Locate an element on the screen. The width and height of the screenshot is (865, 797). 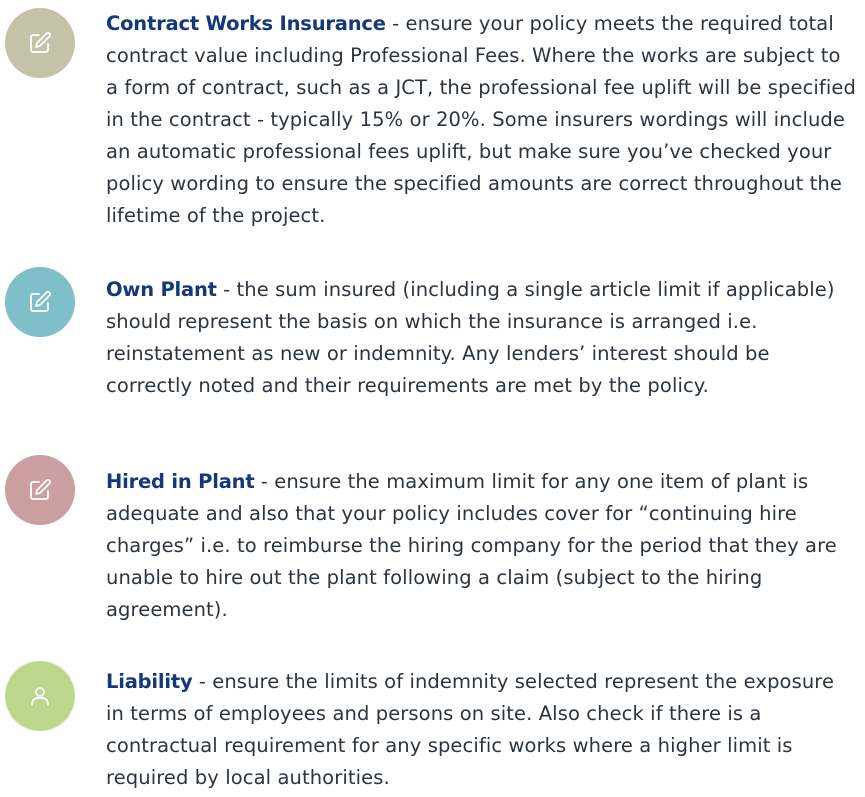
item-title: Own Plant is located at coordinates (161, 289).